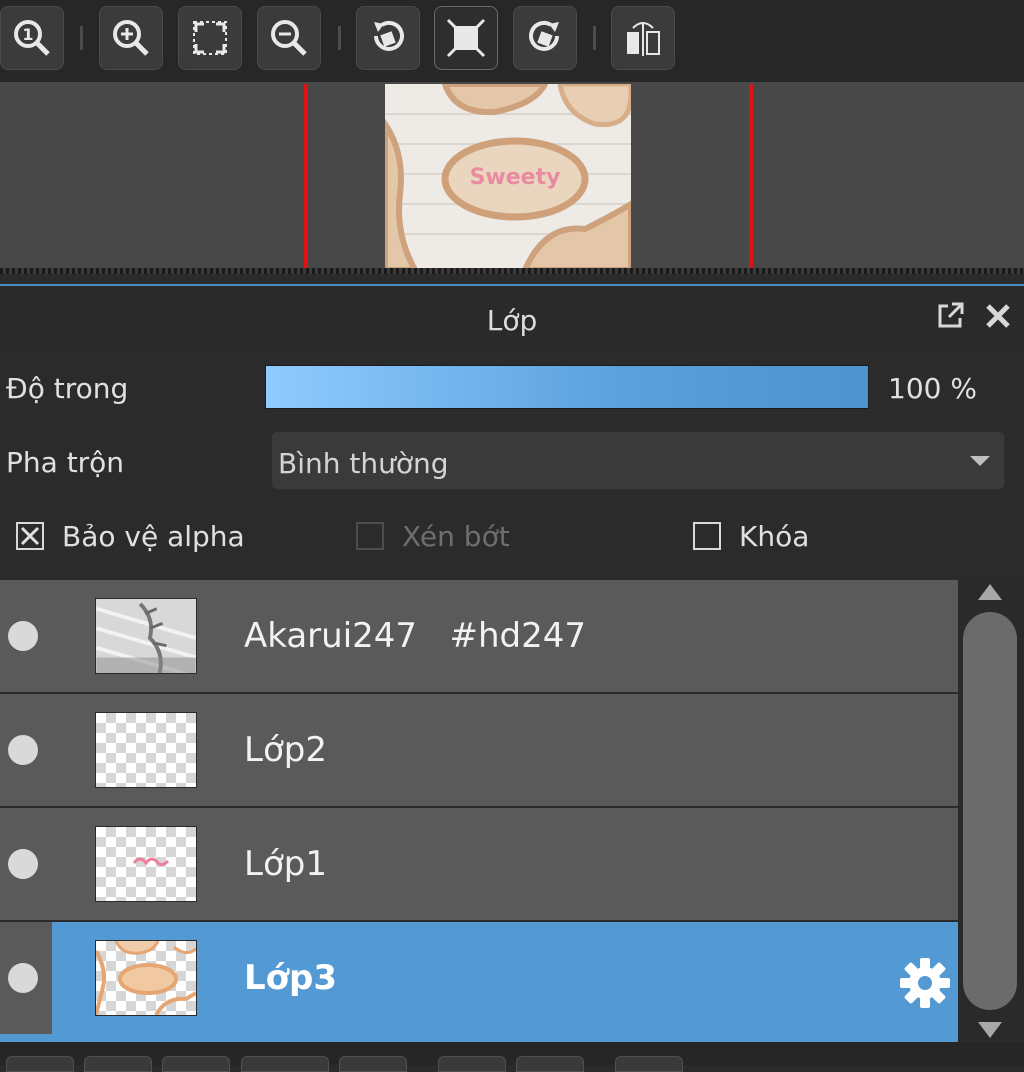 This screenshot has width=1024, height=1072. What do you see at coordinates (950, 316) in the screenshot?
I see `popout-icon` at bounding box center [950, 316].